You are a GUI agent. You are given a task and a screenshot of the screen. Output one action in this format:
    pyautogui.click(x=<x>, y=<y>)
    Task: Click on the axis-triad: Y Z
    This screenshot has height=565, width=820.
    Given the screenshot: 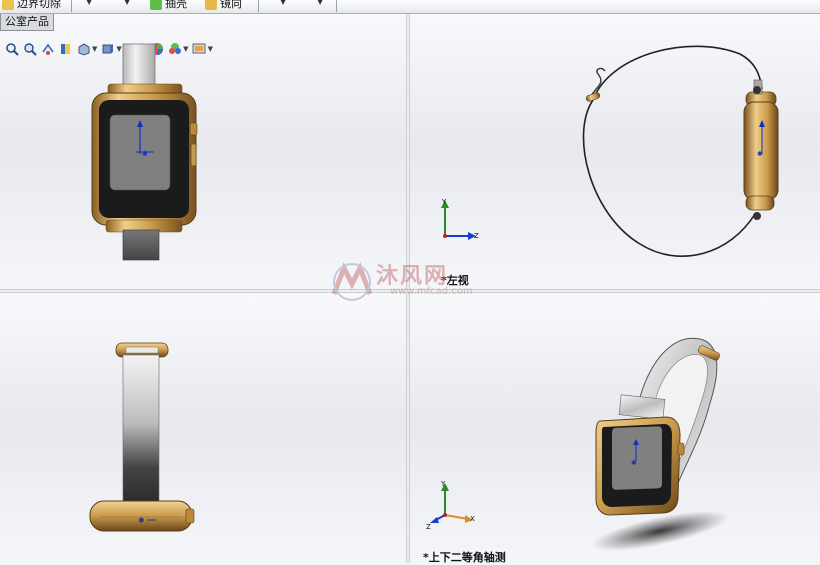 What is the action you would take?
    pyautogui.click(x=460, y=219)
    